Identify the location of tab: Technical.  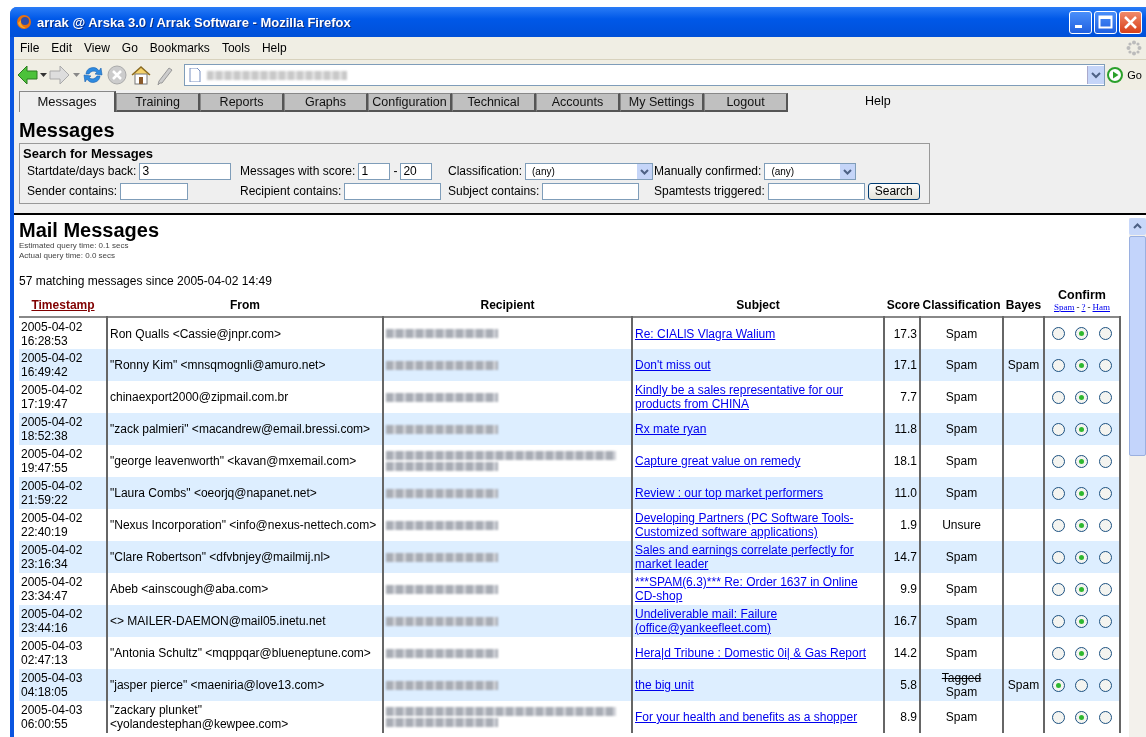
(494, 102).